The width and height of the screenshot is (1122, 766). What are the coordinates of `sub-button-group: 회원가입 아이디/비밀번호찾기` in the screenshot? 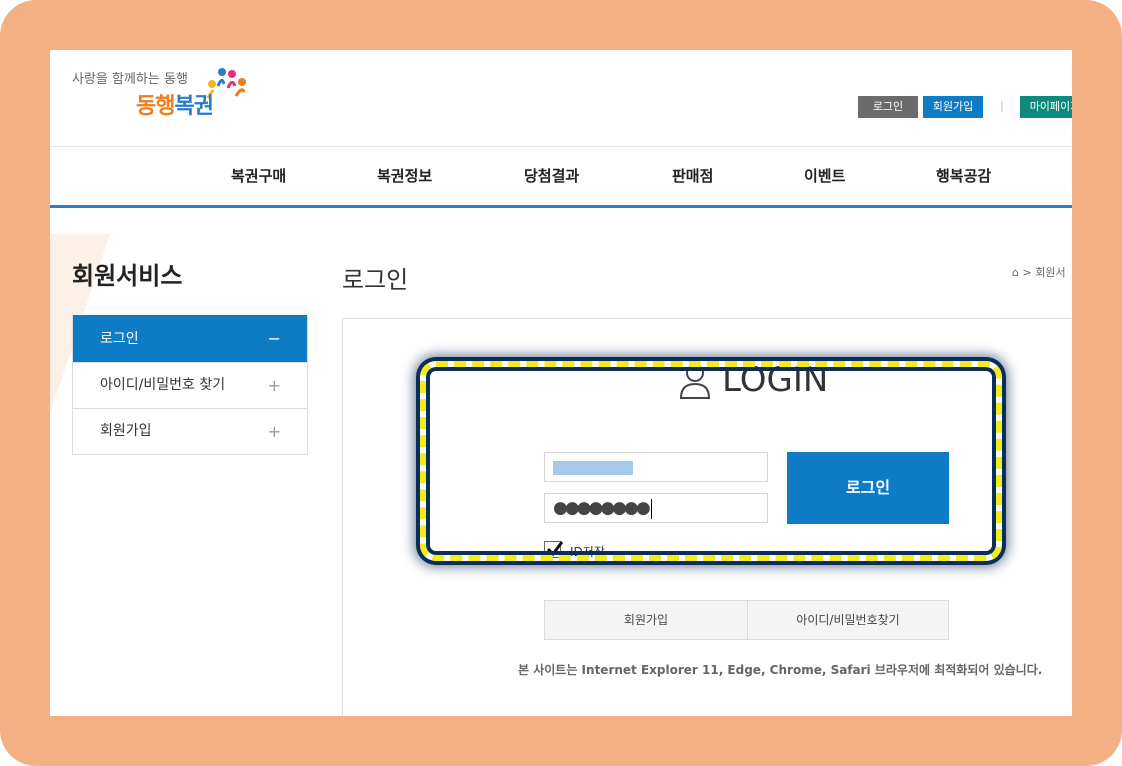 It's located at (746, 620).